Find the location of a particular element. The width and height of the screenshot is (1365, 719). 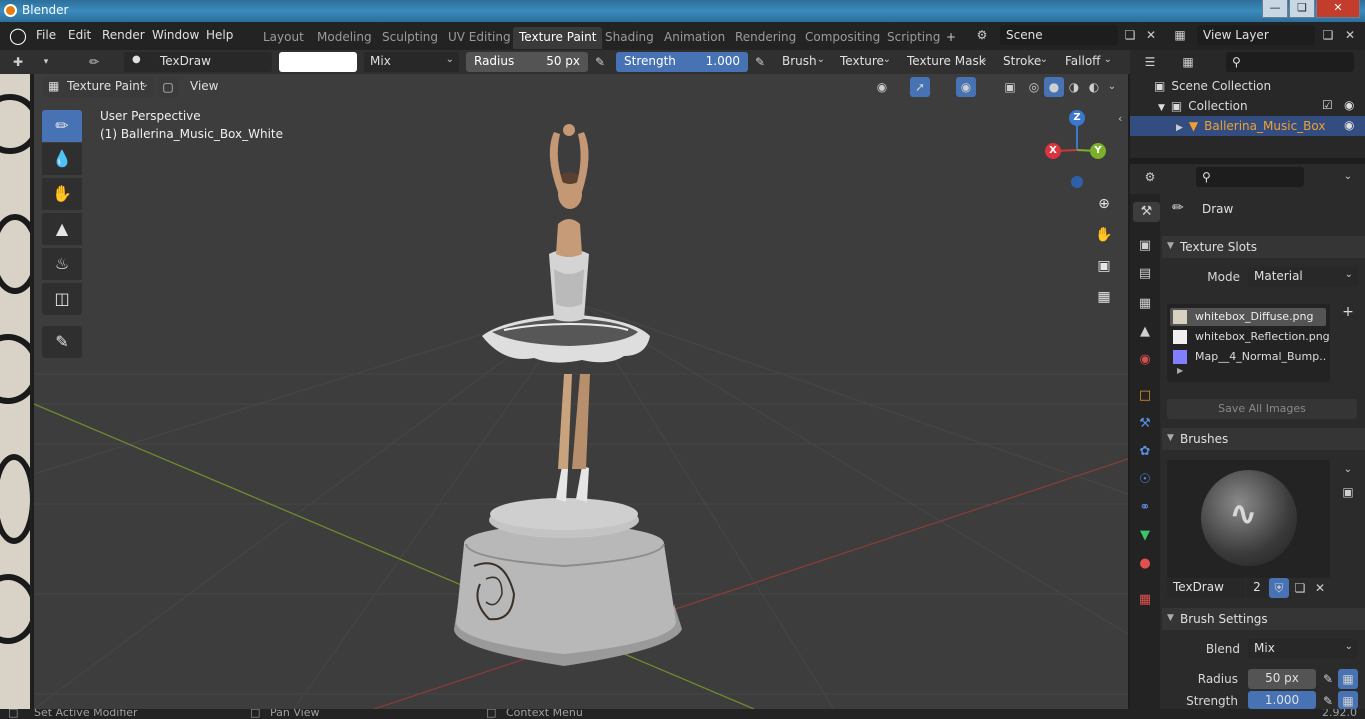

brush-menu: Brush ⌄ is located at coordinates (803, 62).